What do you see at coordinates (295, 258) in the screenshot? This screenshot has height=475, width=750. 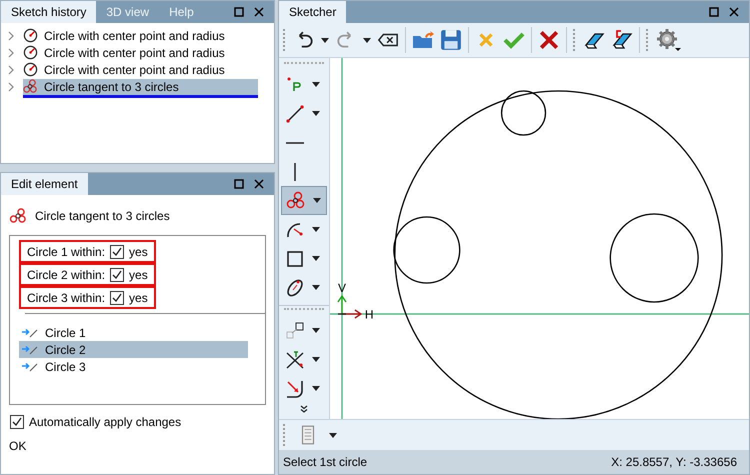 I see `rectangle-icon` at bounding box center [295, 258].